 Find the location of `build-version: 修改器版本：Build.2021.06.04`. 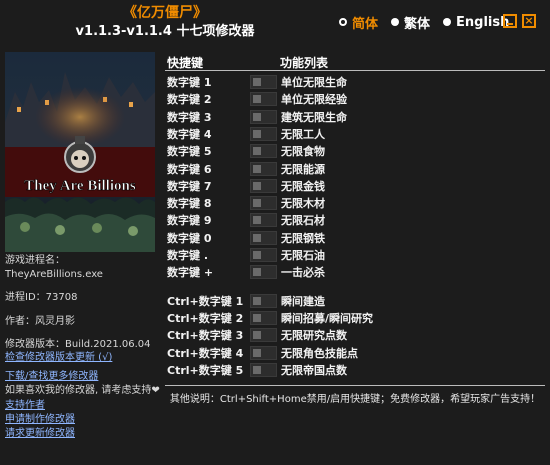

build-version: 修改器版本：Build.2021.06.04 is located at coordinates (78, 344).